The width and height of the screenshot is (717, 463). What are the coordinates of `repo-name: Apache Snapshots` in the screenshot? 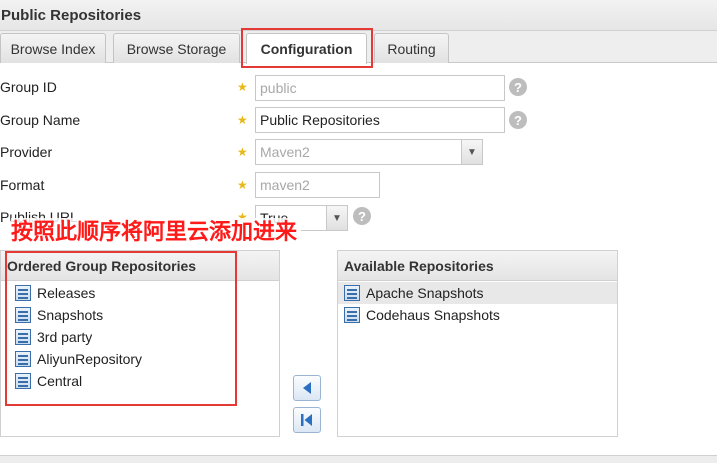 It's located at (425, 293).